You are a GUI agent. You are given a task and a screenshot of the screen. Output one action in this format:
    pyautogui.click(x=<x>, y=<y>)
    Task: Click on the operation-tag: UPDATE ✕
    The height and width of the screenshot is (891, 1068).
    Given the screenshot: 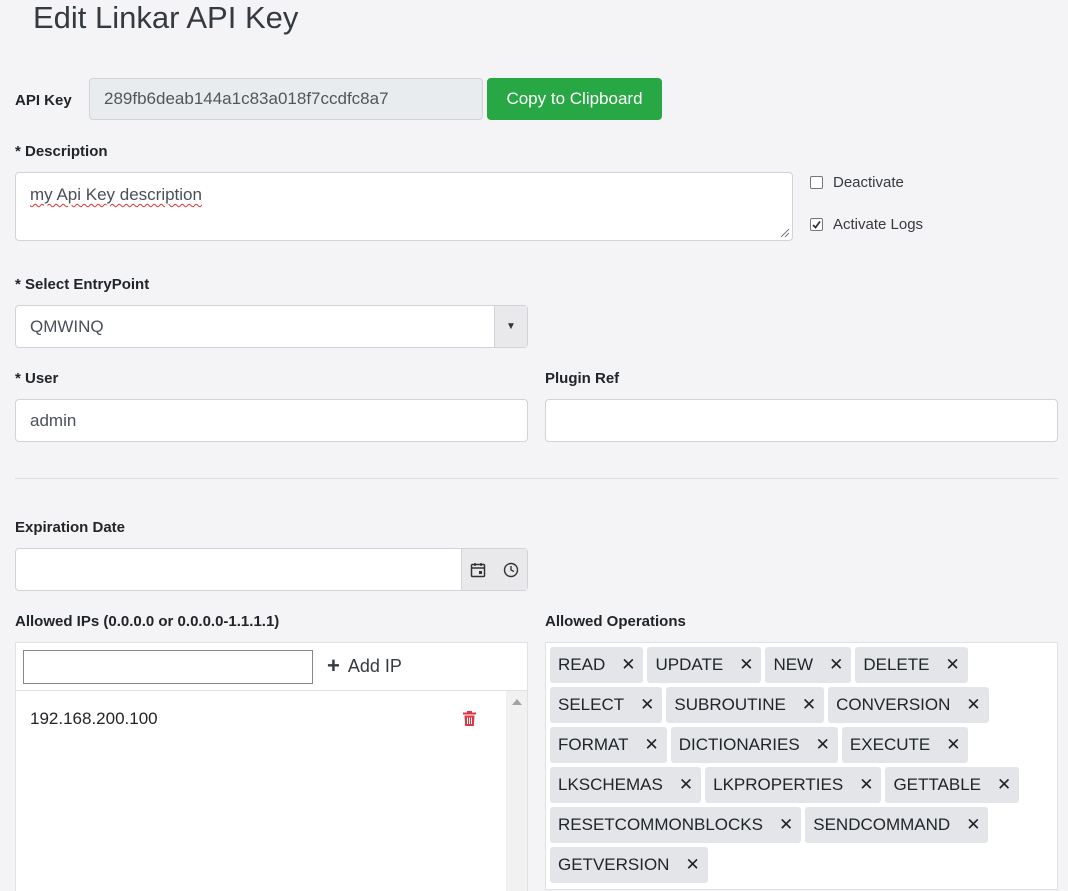 What is the action you would take?
    pyautogui.click(x=704, y=665)
    